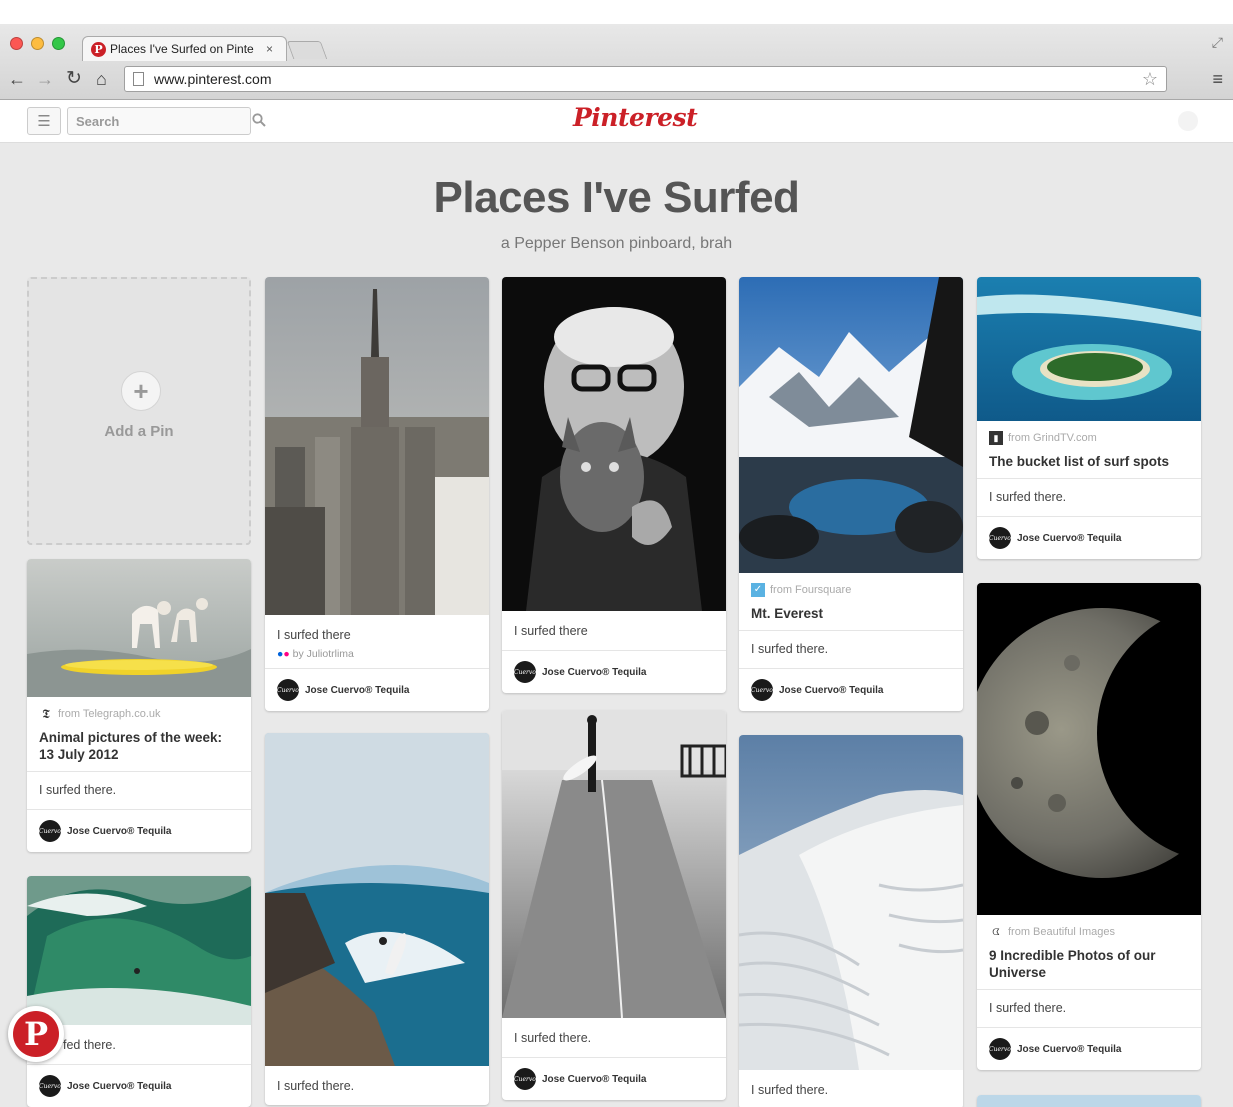 This screenshot has width=1233, height=1107. I want to click on board-title: Places I've Surfed, so click(616, 197).